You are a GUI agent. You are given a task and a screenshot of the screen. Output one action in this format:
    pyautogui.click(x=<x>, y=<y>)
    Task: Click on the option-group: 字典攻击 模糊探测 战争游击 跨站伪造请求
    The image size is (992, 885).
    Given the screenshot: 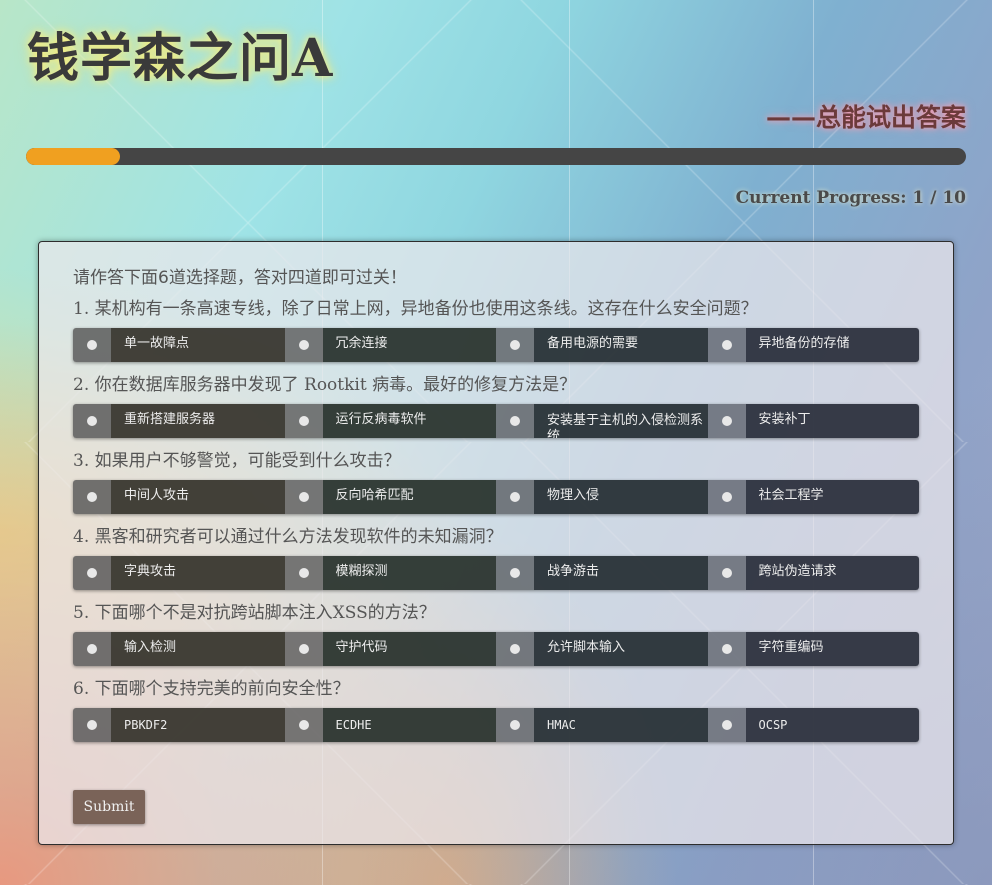 What is the action you would take?
    pyautogui.click(x=496, y=573)
    